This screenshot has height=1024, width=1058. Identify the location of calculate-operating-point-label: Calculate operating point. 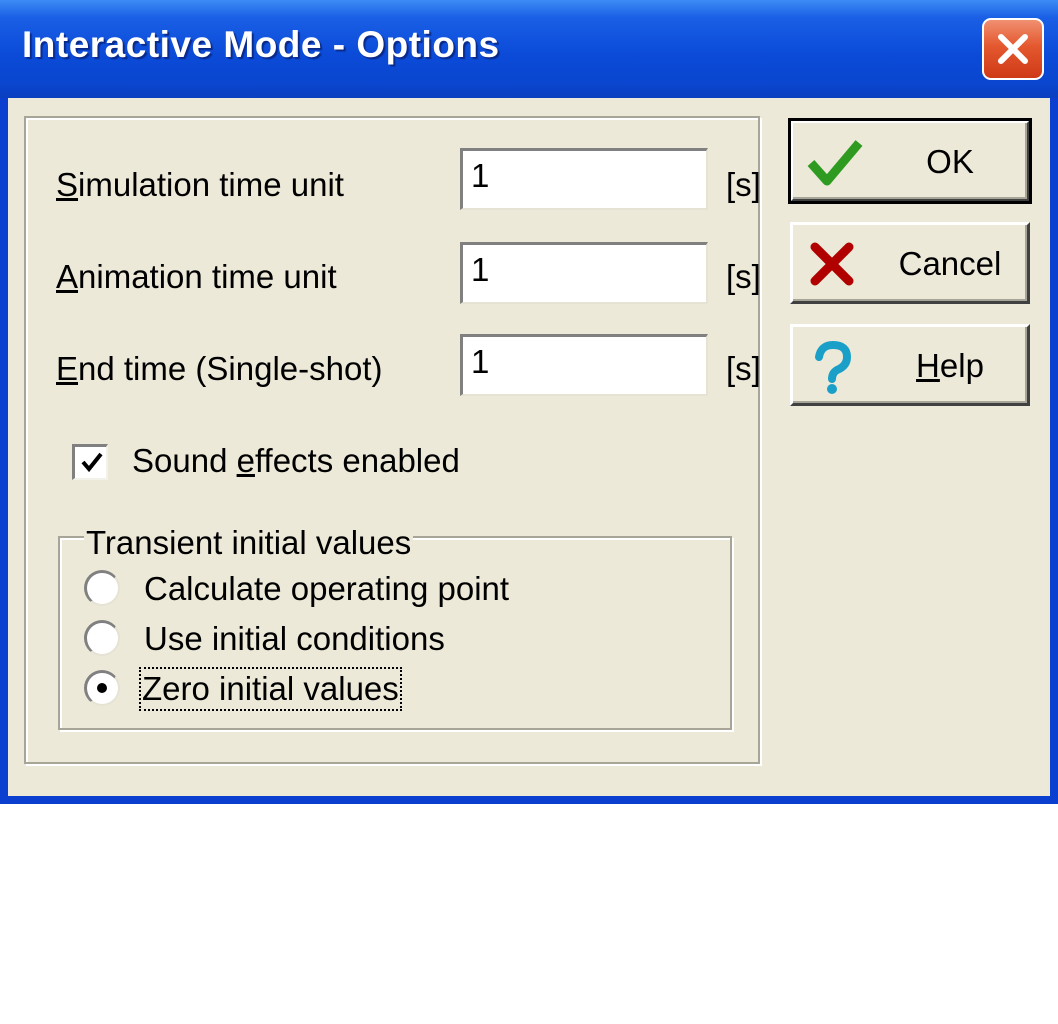
(326, 589).